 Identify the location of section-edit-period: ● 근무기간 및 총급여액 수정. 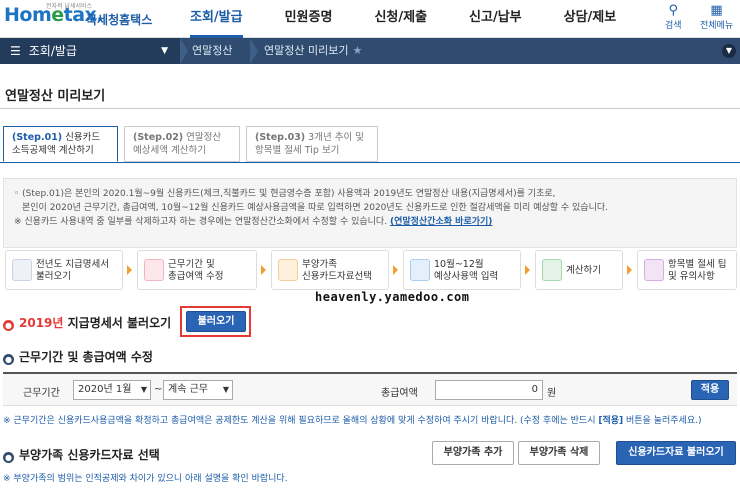
(78, 357).